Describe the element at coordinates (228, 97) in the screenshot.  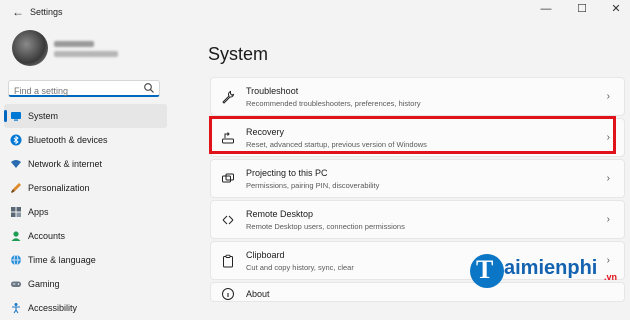
I see `wrench-icon` at that location.